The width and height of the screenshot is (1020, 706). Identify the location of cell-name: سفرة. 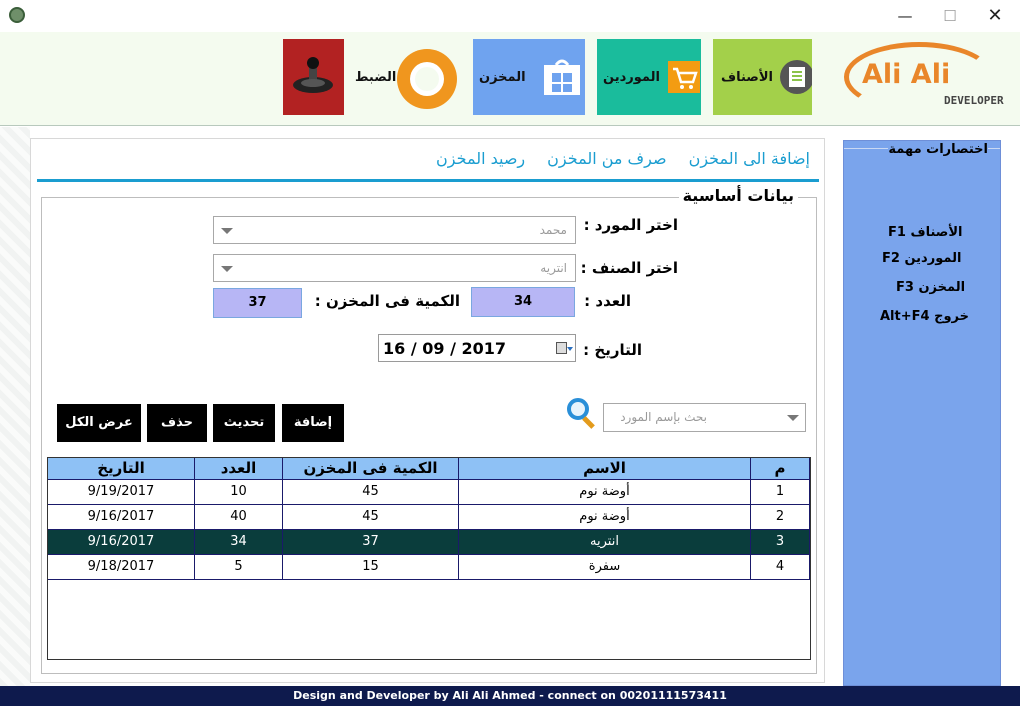
(605, 567).